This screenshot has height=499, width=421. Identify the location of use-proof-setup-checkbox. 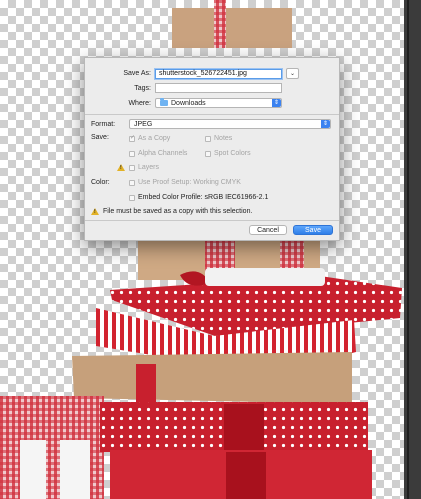
(132, 182).